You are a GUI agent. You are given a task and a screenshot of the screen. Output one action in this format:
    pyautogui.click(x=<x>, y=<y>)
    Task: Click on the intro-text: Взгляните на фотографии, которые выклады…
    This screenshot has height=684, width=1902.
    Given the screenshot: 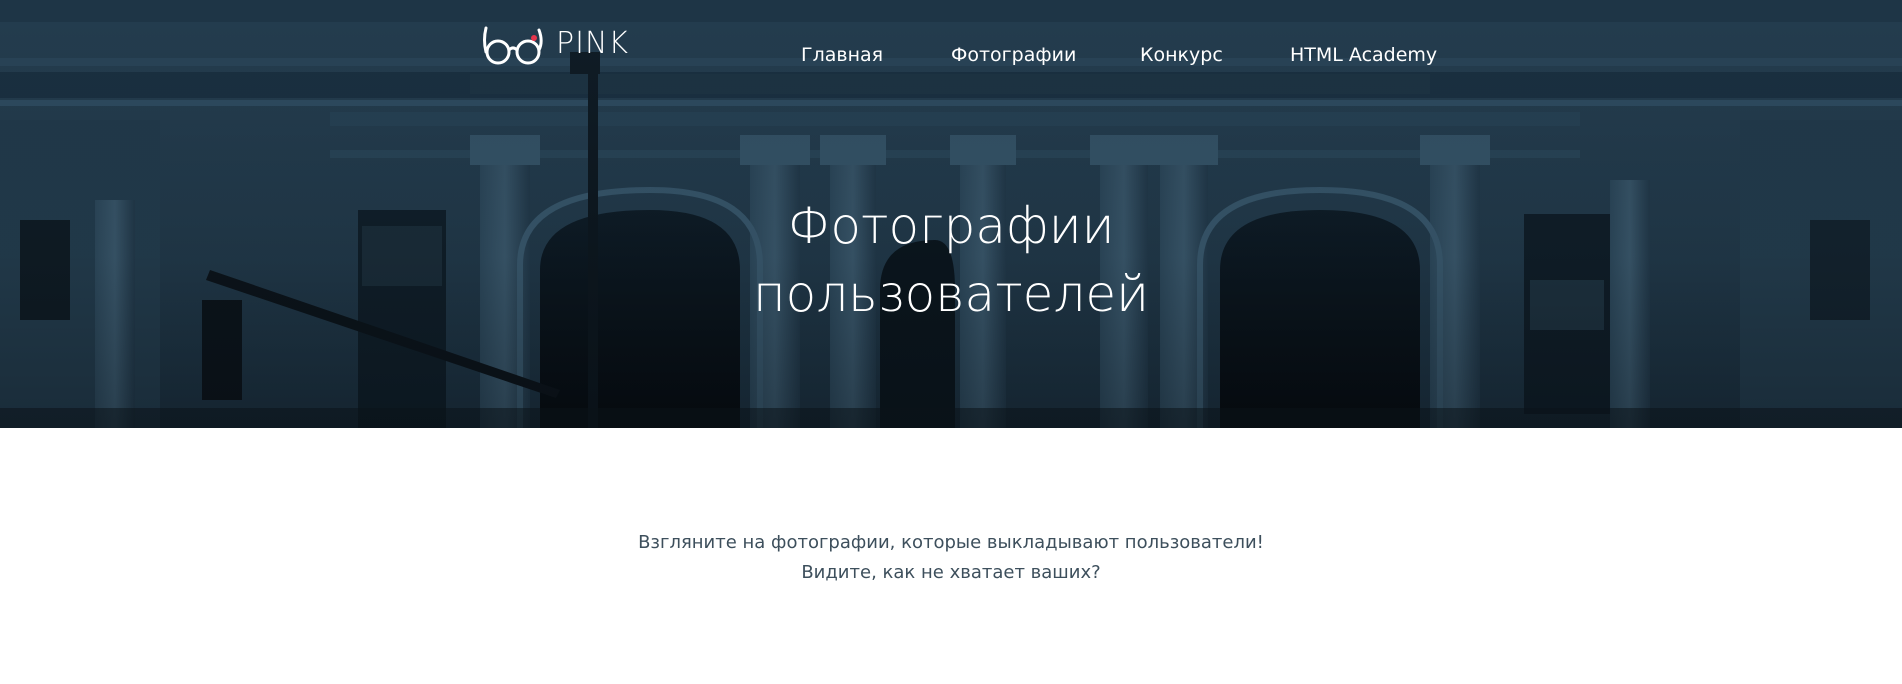 What is the action you would take?
    pyautogui.click(x=951, y=558)
    